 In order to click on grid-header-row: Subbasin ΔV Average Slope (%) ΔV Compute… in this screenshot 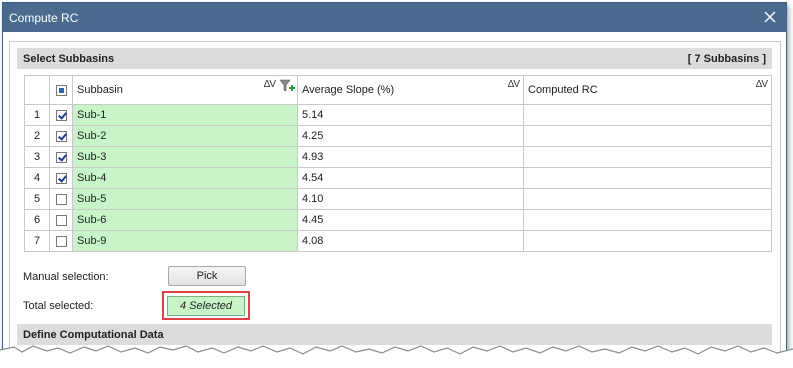, I will do `click(398, 90)`.